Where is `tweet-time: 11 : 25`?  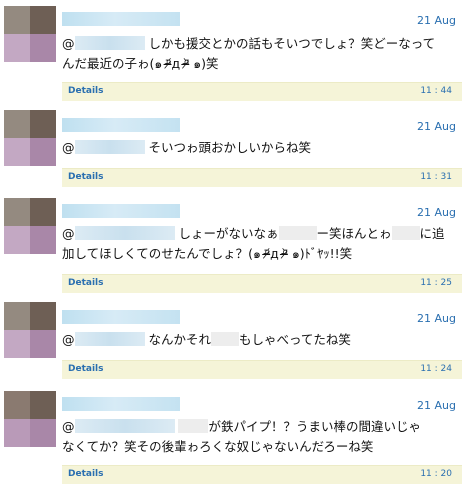
tweet-time: 11 : 25 is located at coordinates (436, 283).